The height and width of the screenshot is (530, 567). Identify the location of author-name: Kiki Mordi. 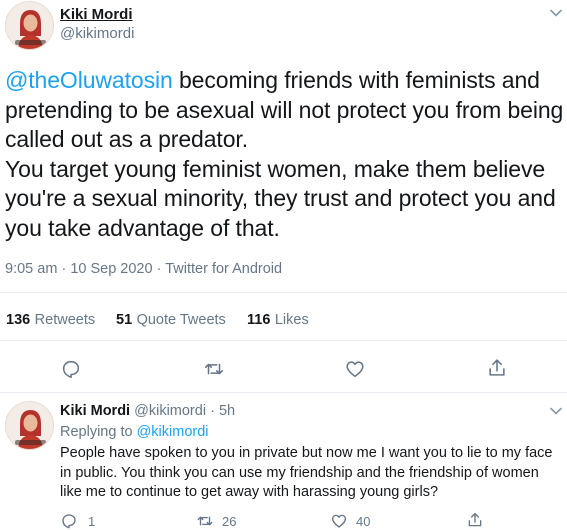
(96, 14).